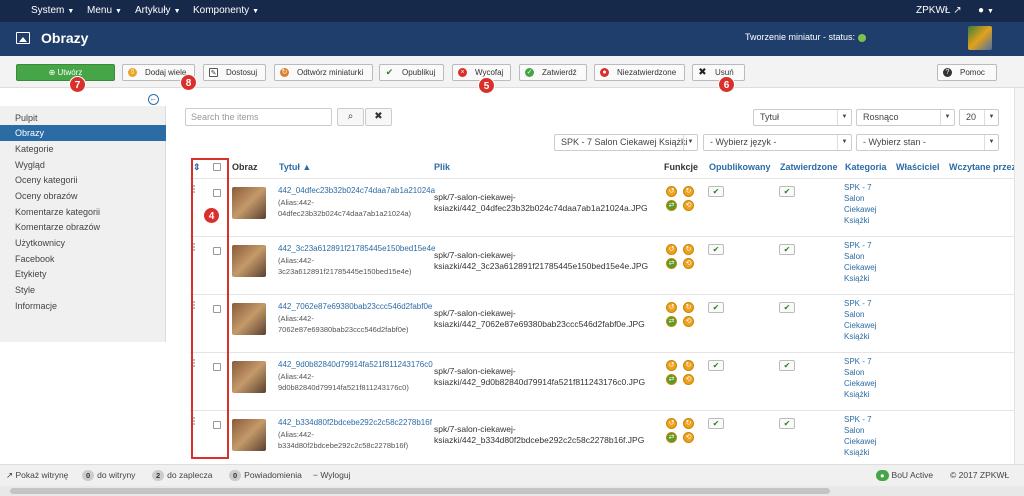 This screenshot has width=1024, height=496. What do you see at coordinates (982, 167) in the screenshot?
I see `column-header-uploaded-by: Wczytane przez` at bounding box center [982, 167].